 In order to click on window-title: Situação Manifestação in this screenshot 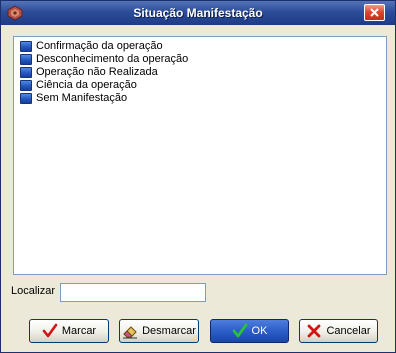, I will do `click(198, 13)`.